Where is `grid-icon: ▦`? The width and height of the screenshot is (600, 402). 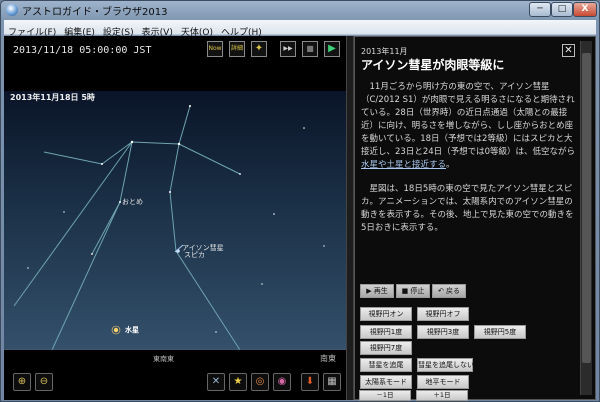
grid-icon: ▦ is located at coordinates (332, 382).